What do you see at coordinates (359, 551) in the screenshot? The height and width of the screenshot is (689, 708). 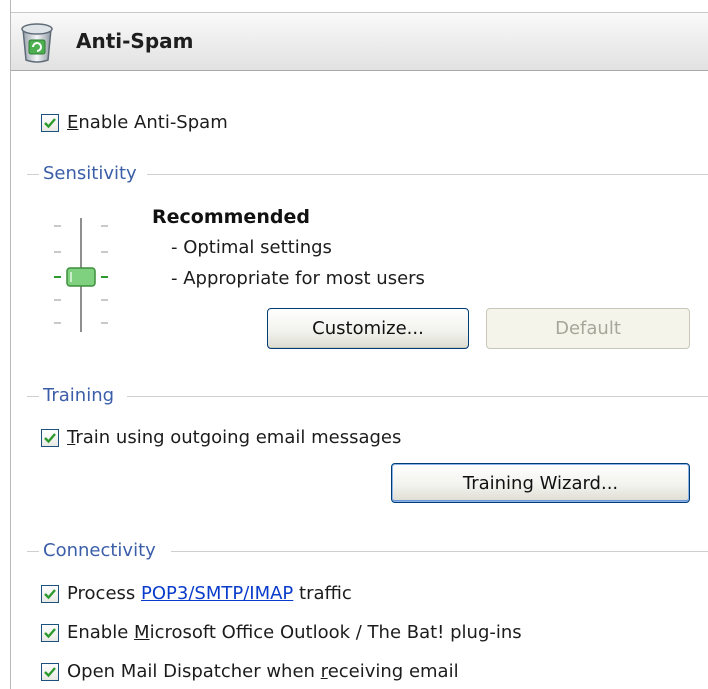 I see `connectivity-group: Connectivity` at bounding box center [359, 551].